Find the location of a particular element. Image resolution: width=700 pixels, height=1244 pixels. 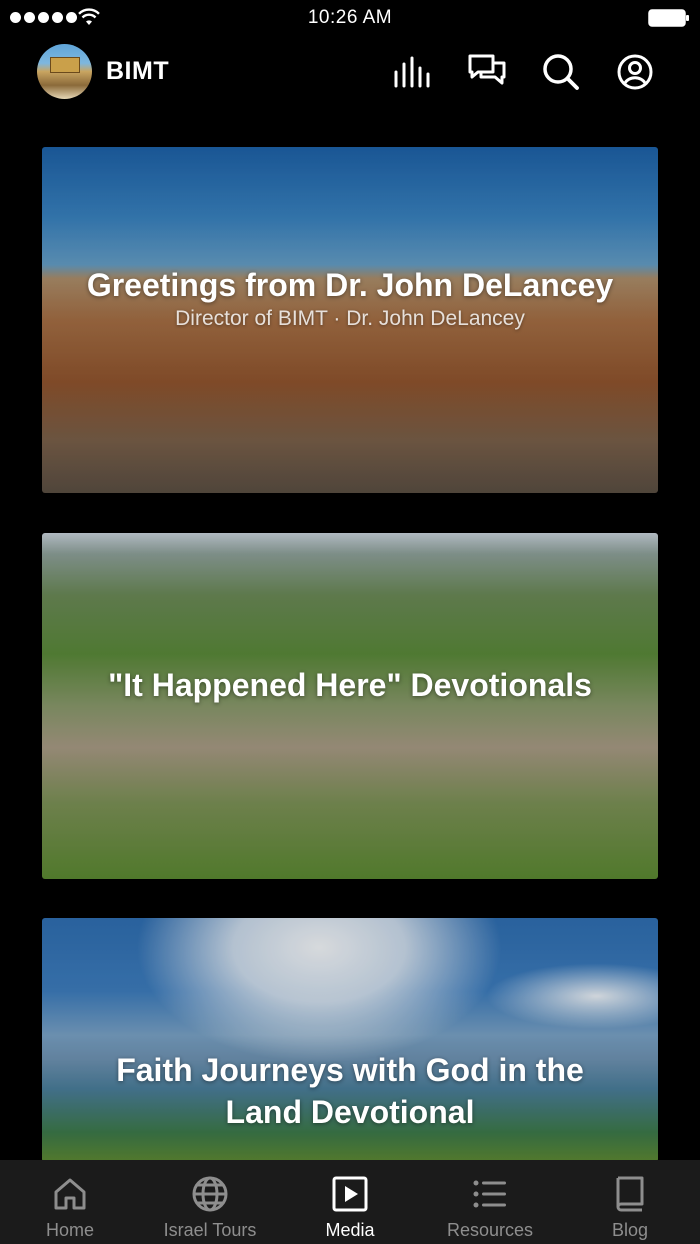

tab-blog: Blog is located at coordinates (630, 1202).